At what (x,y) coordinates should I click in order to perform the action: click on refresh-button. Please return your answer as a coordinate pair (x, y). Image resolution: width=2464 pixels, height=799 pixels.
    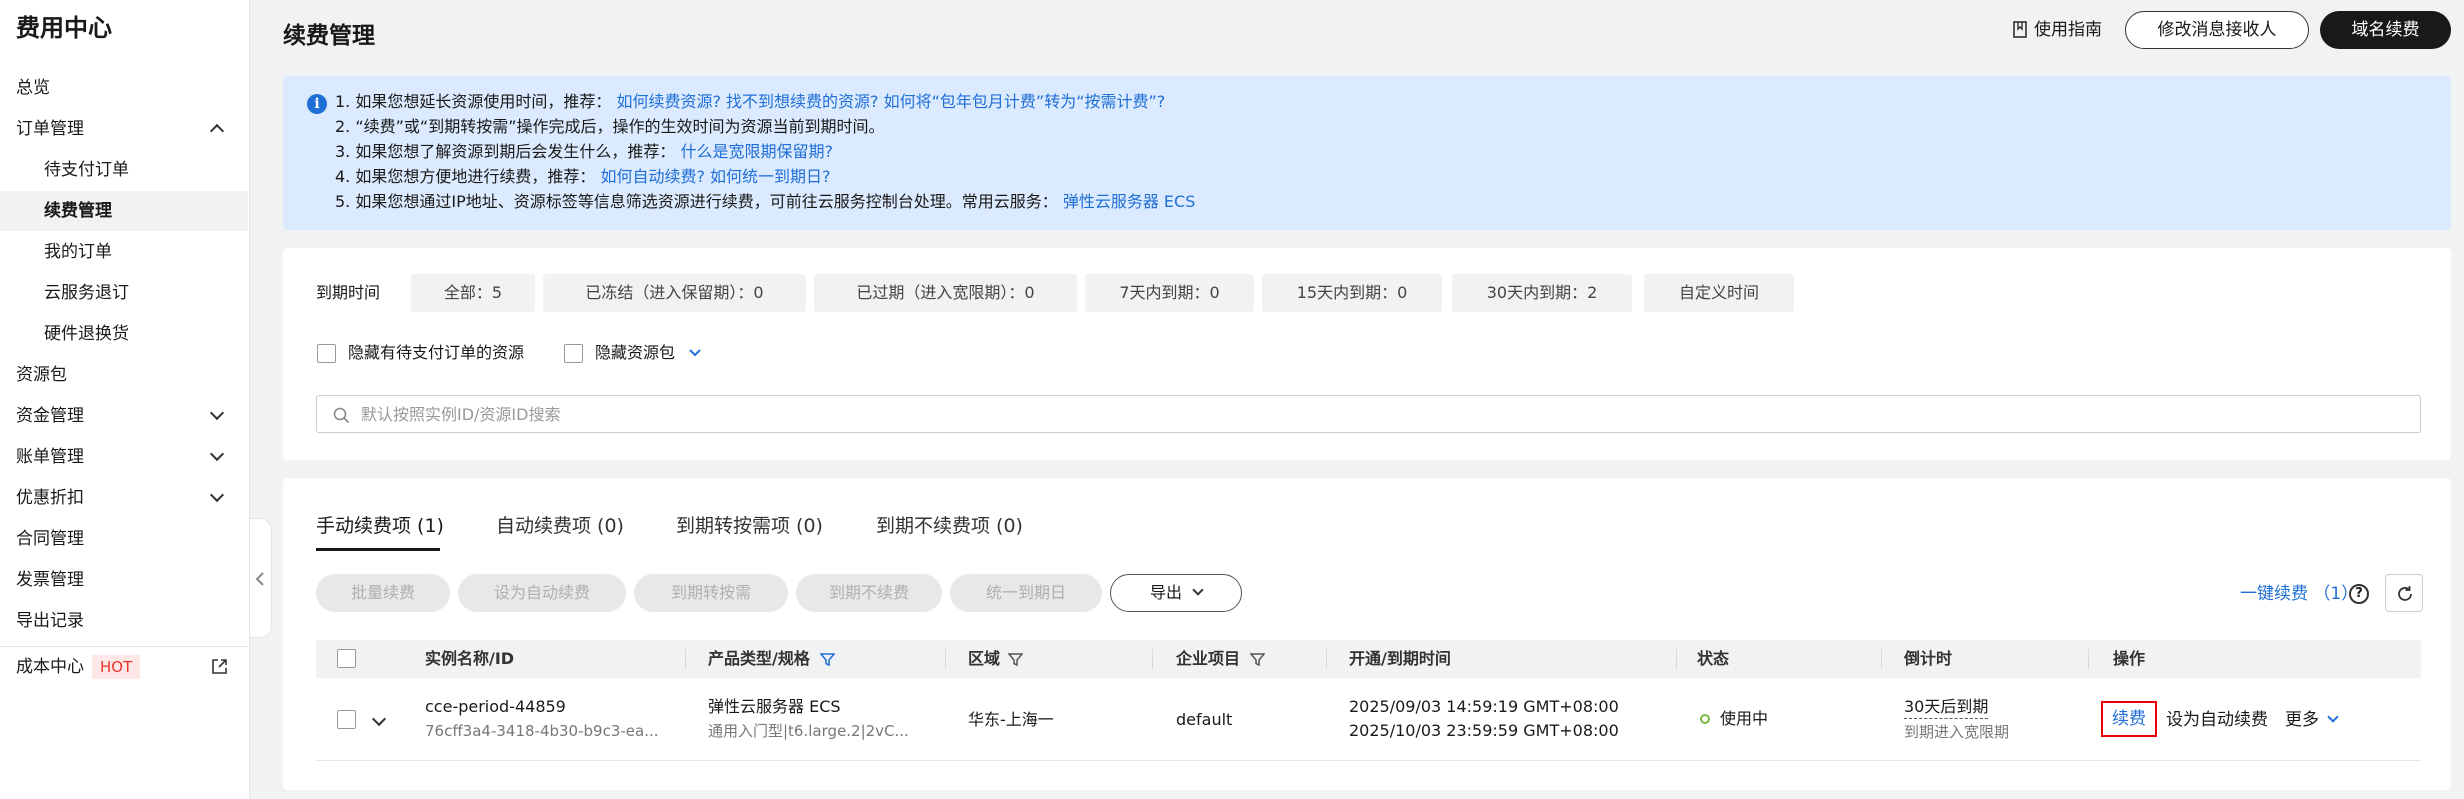
    Looking at the image, I should click on (2404, 593).